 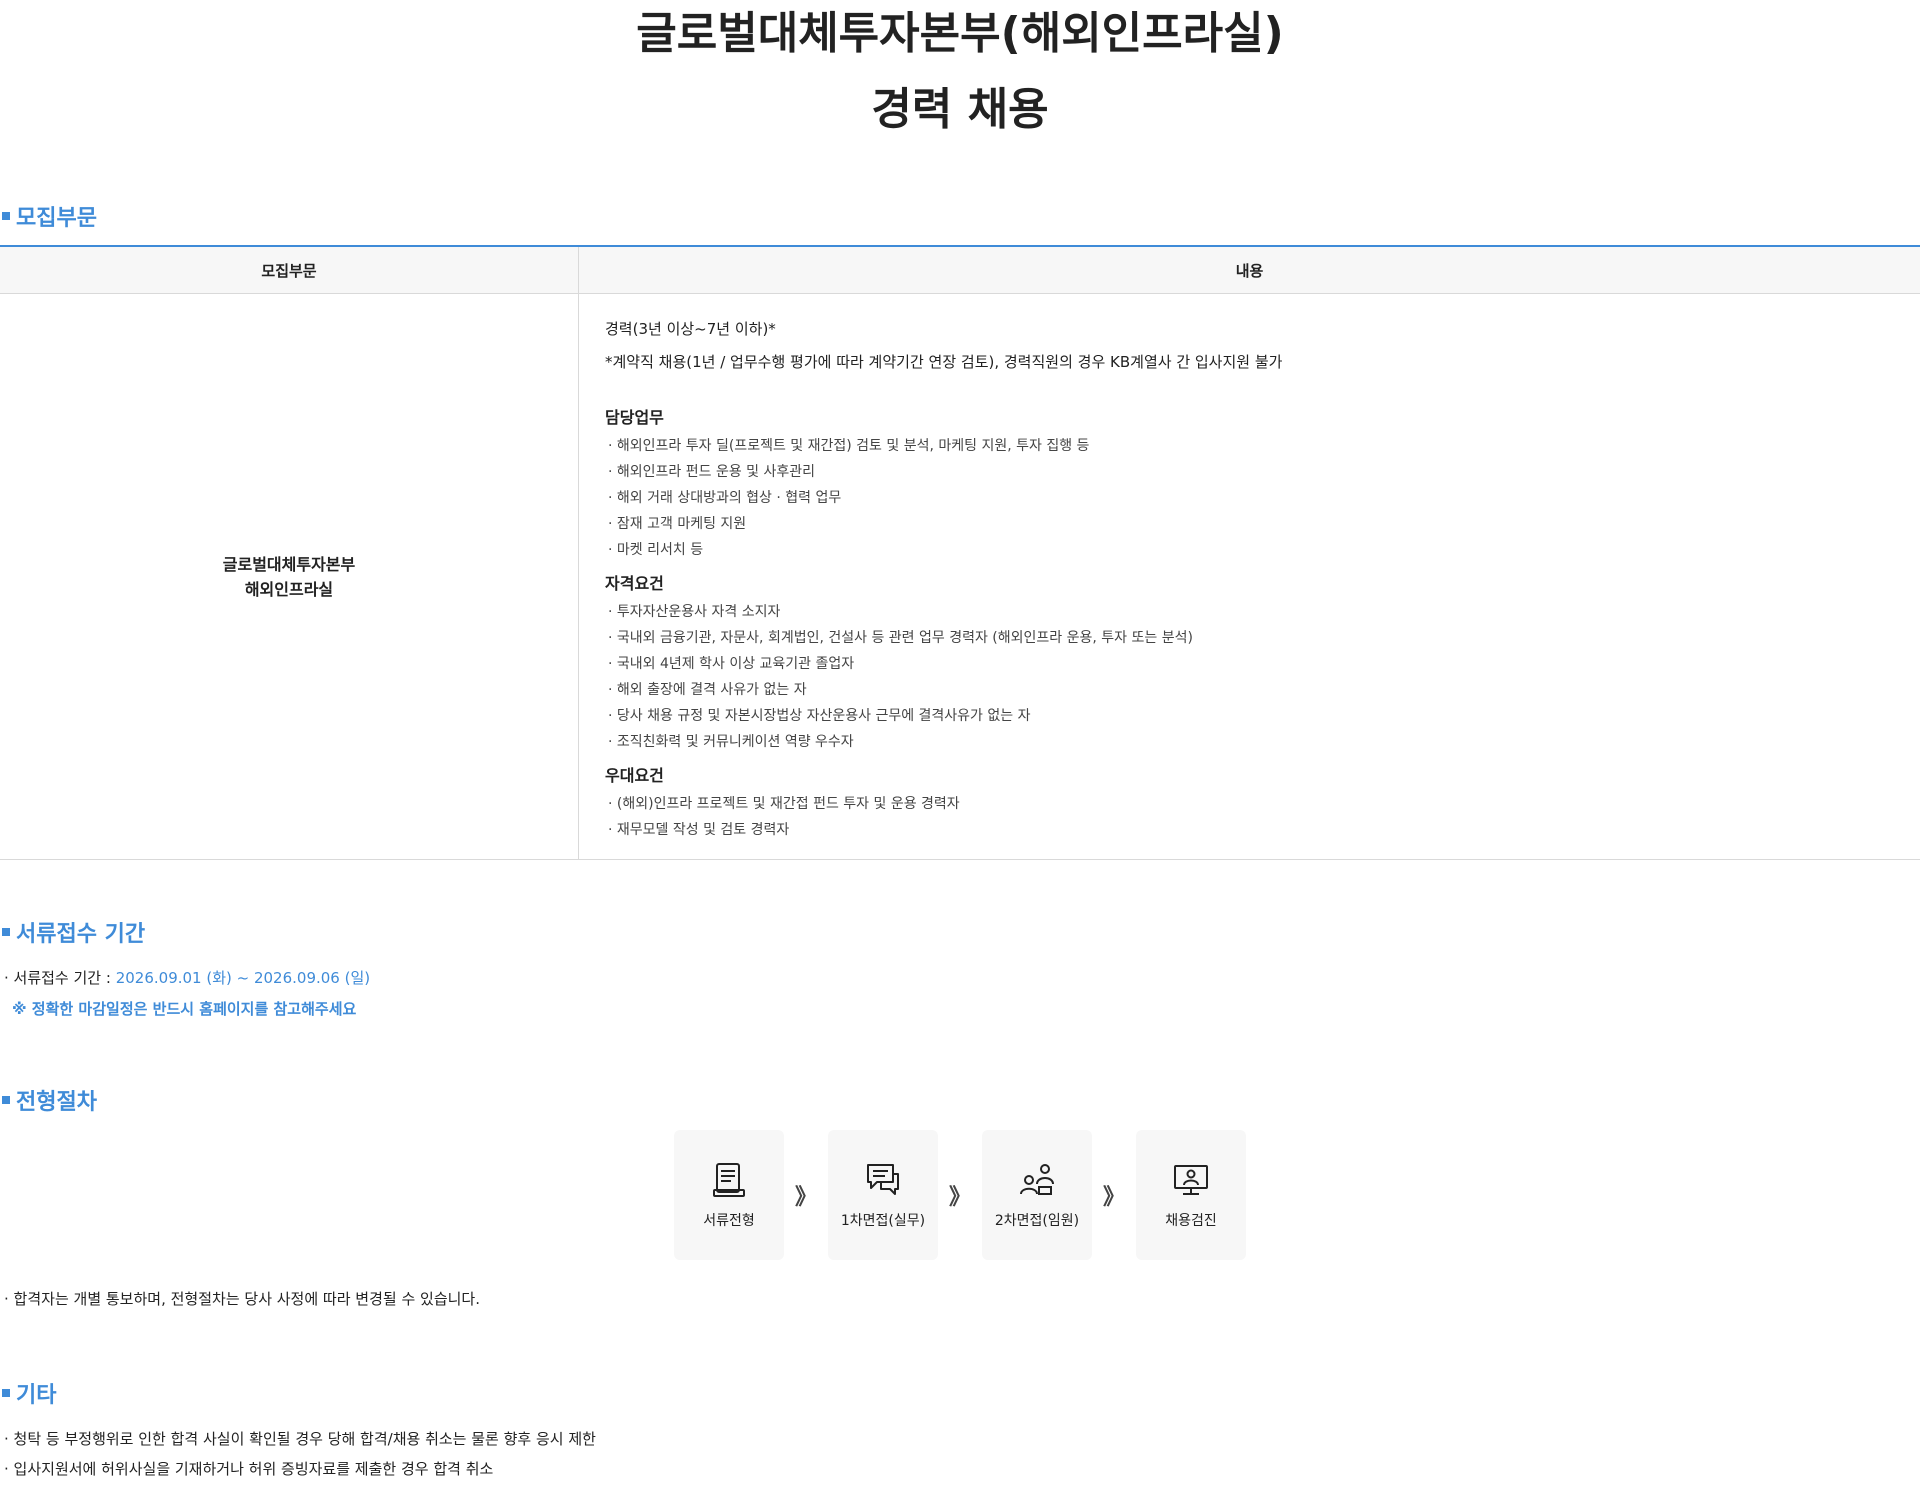 What do you see at coordinates (634, 583) in the screenshot?
I see `qual-title: 자격요건` at bounding box center [634, 583].